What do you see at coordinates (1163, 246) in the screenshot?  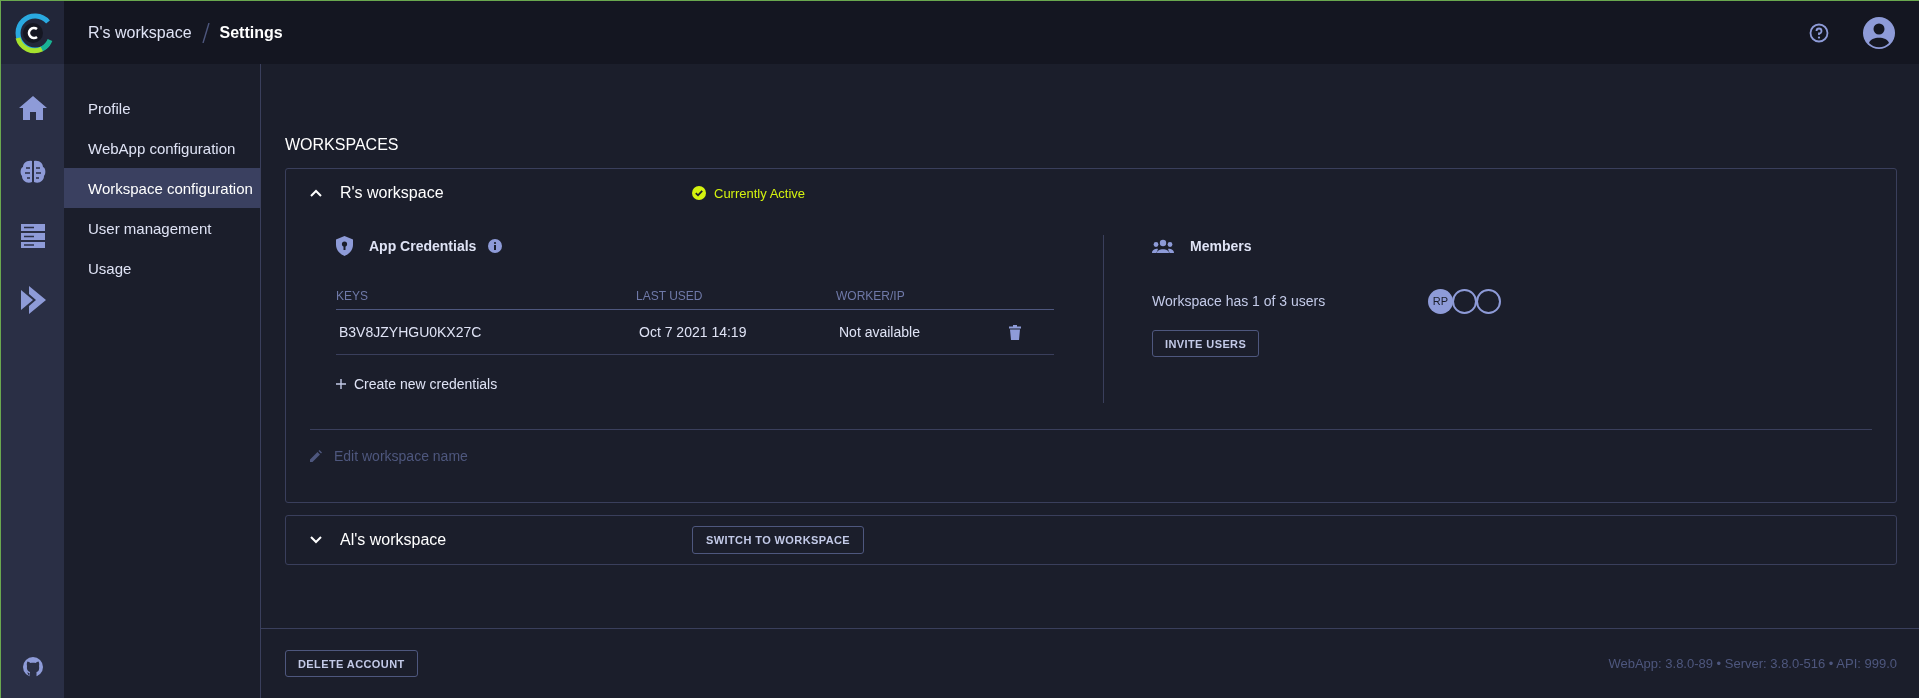 I see `users-icon` at bounding box center [1163, 246].